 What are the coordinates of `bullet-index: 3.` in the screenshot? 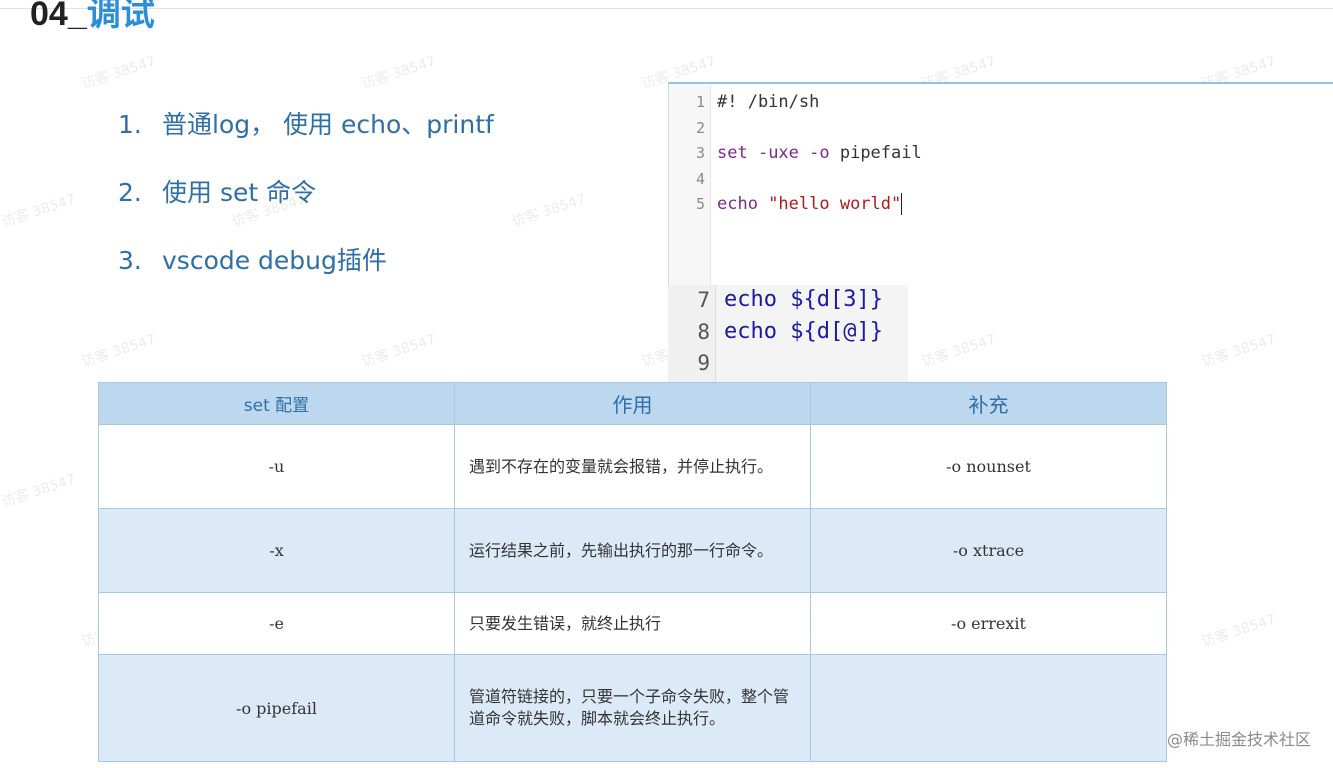 It's located at (130, 260).